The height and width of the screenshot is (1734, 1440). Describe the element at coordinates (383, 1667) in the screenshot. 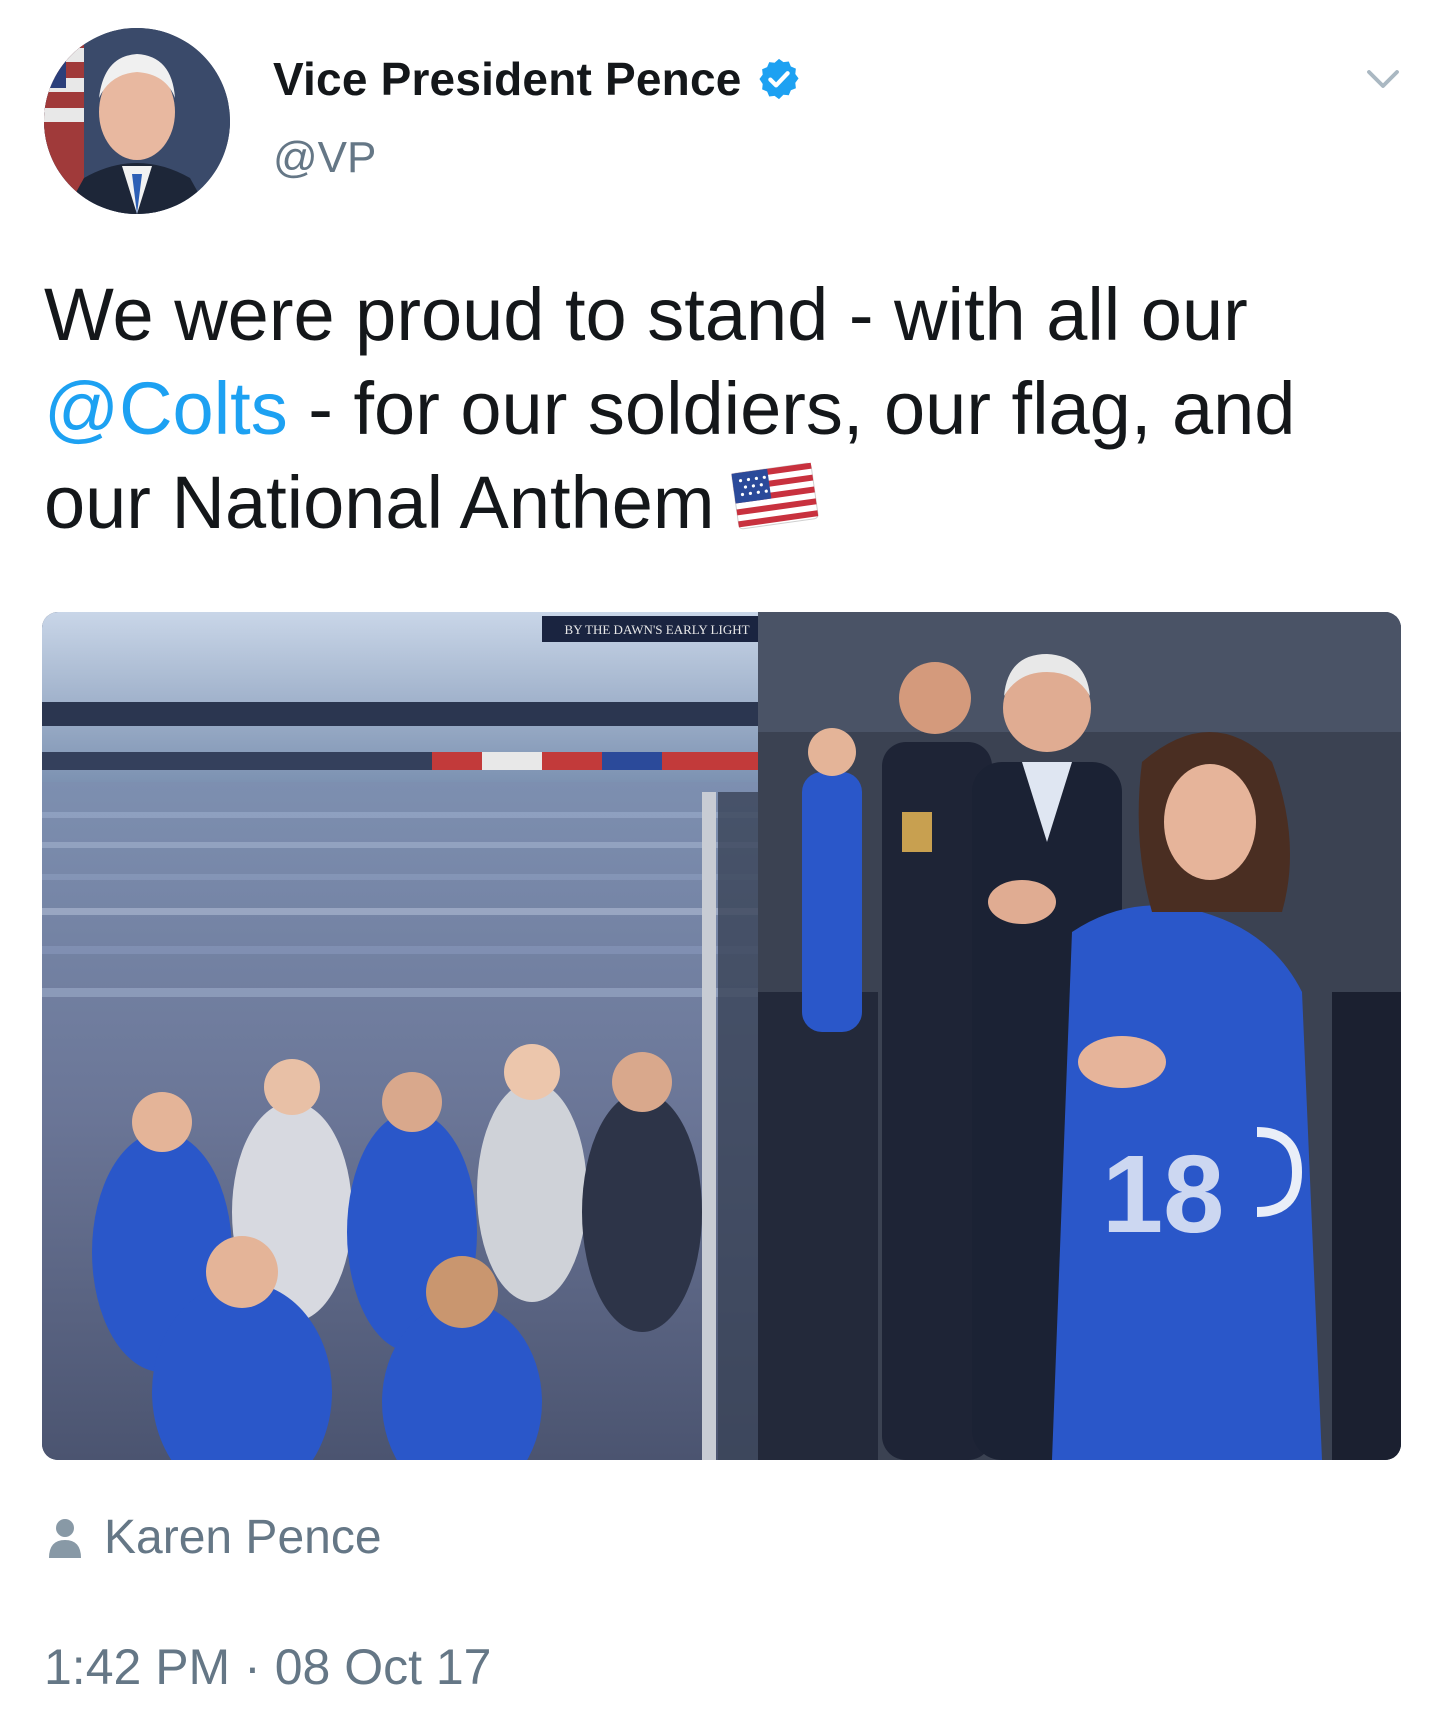

I see `timestamp-date: 08 Oct 17` at that location.